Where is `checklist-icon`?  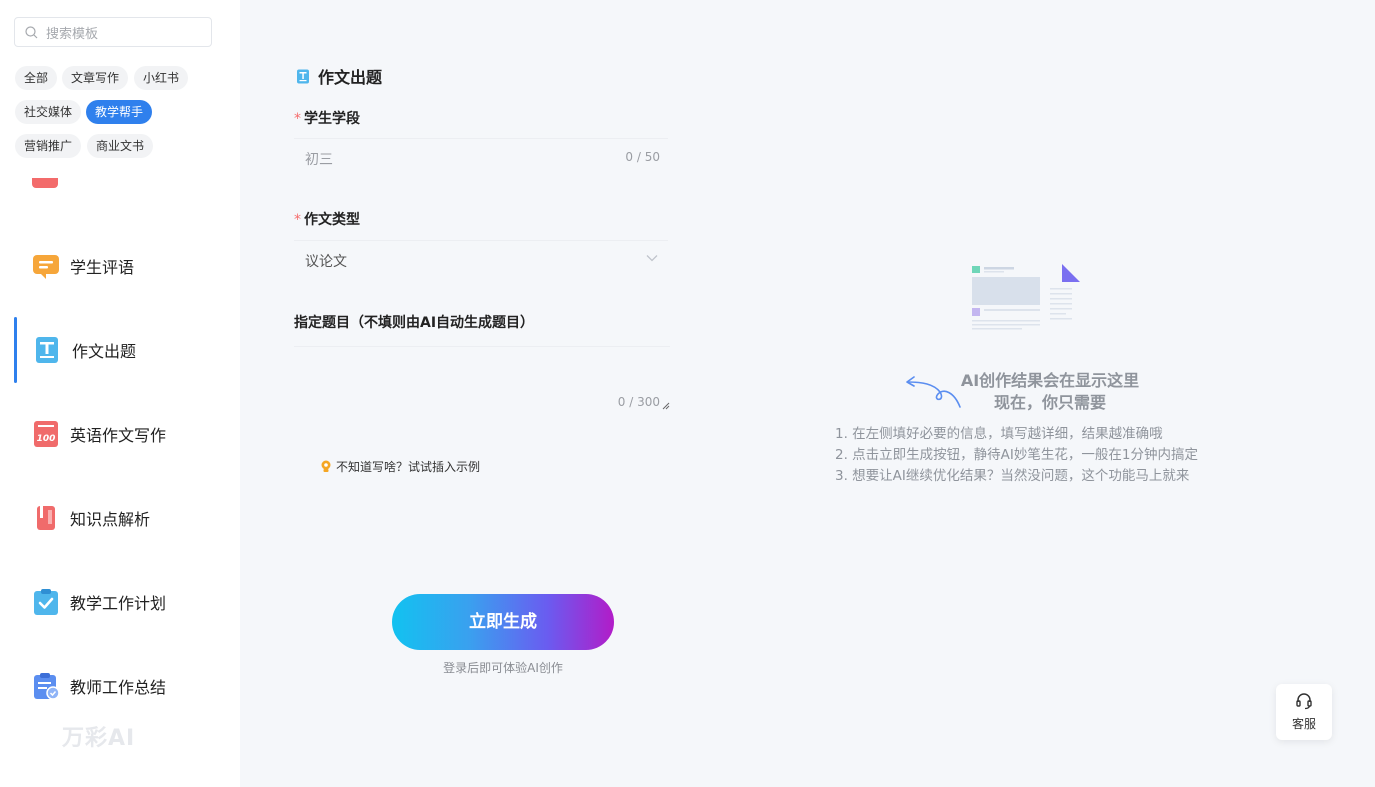
checklist-icon is located at coordinates (46, 602).